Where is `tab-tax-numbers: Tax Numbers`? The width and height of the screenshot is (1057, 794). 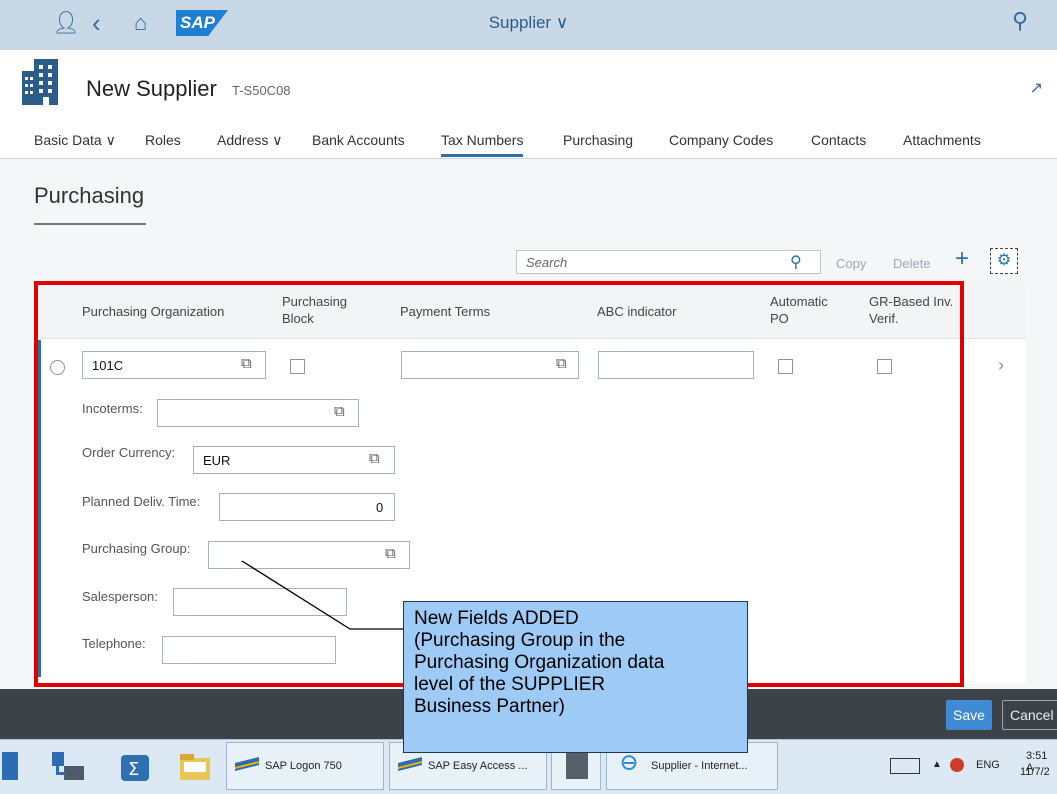 tab-tax-numbers: Tax Numbers is located at coordinates (482, 144).